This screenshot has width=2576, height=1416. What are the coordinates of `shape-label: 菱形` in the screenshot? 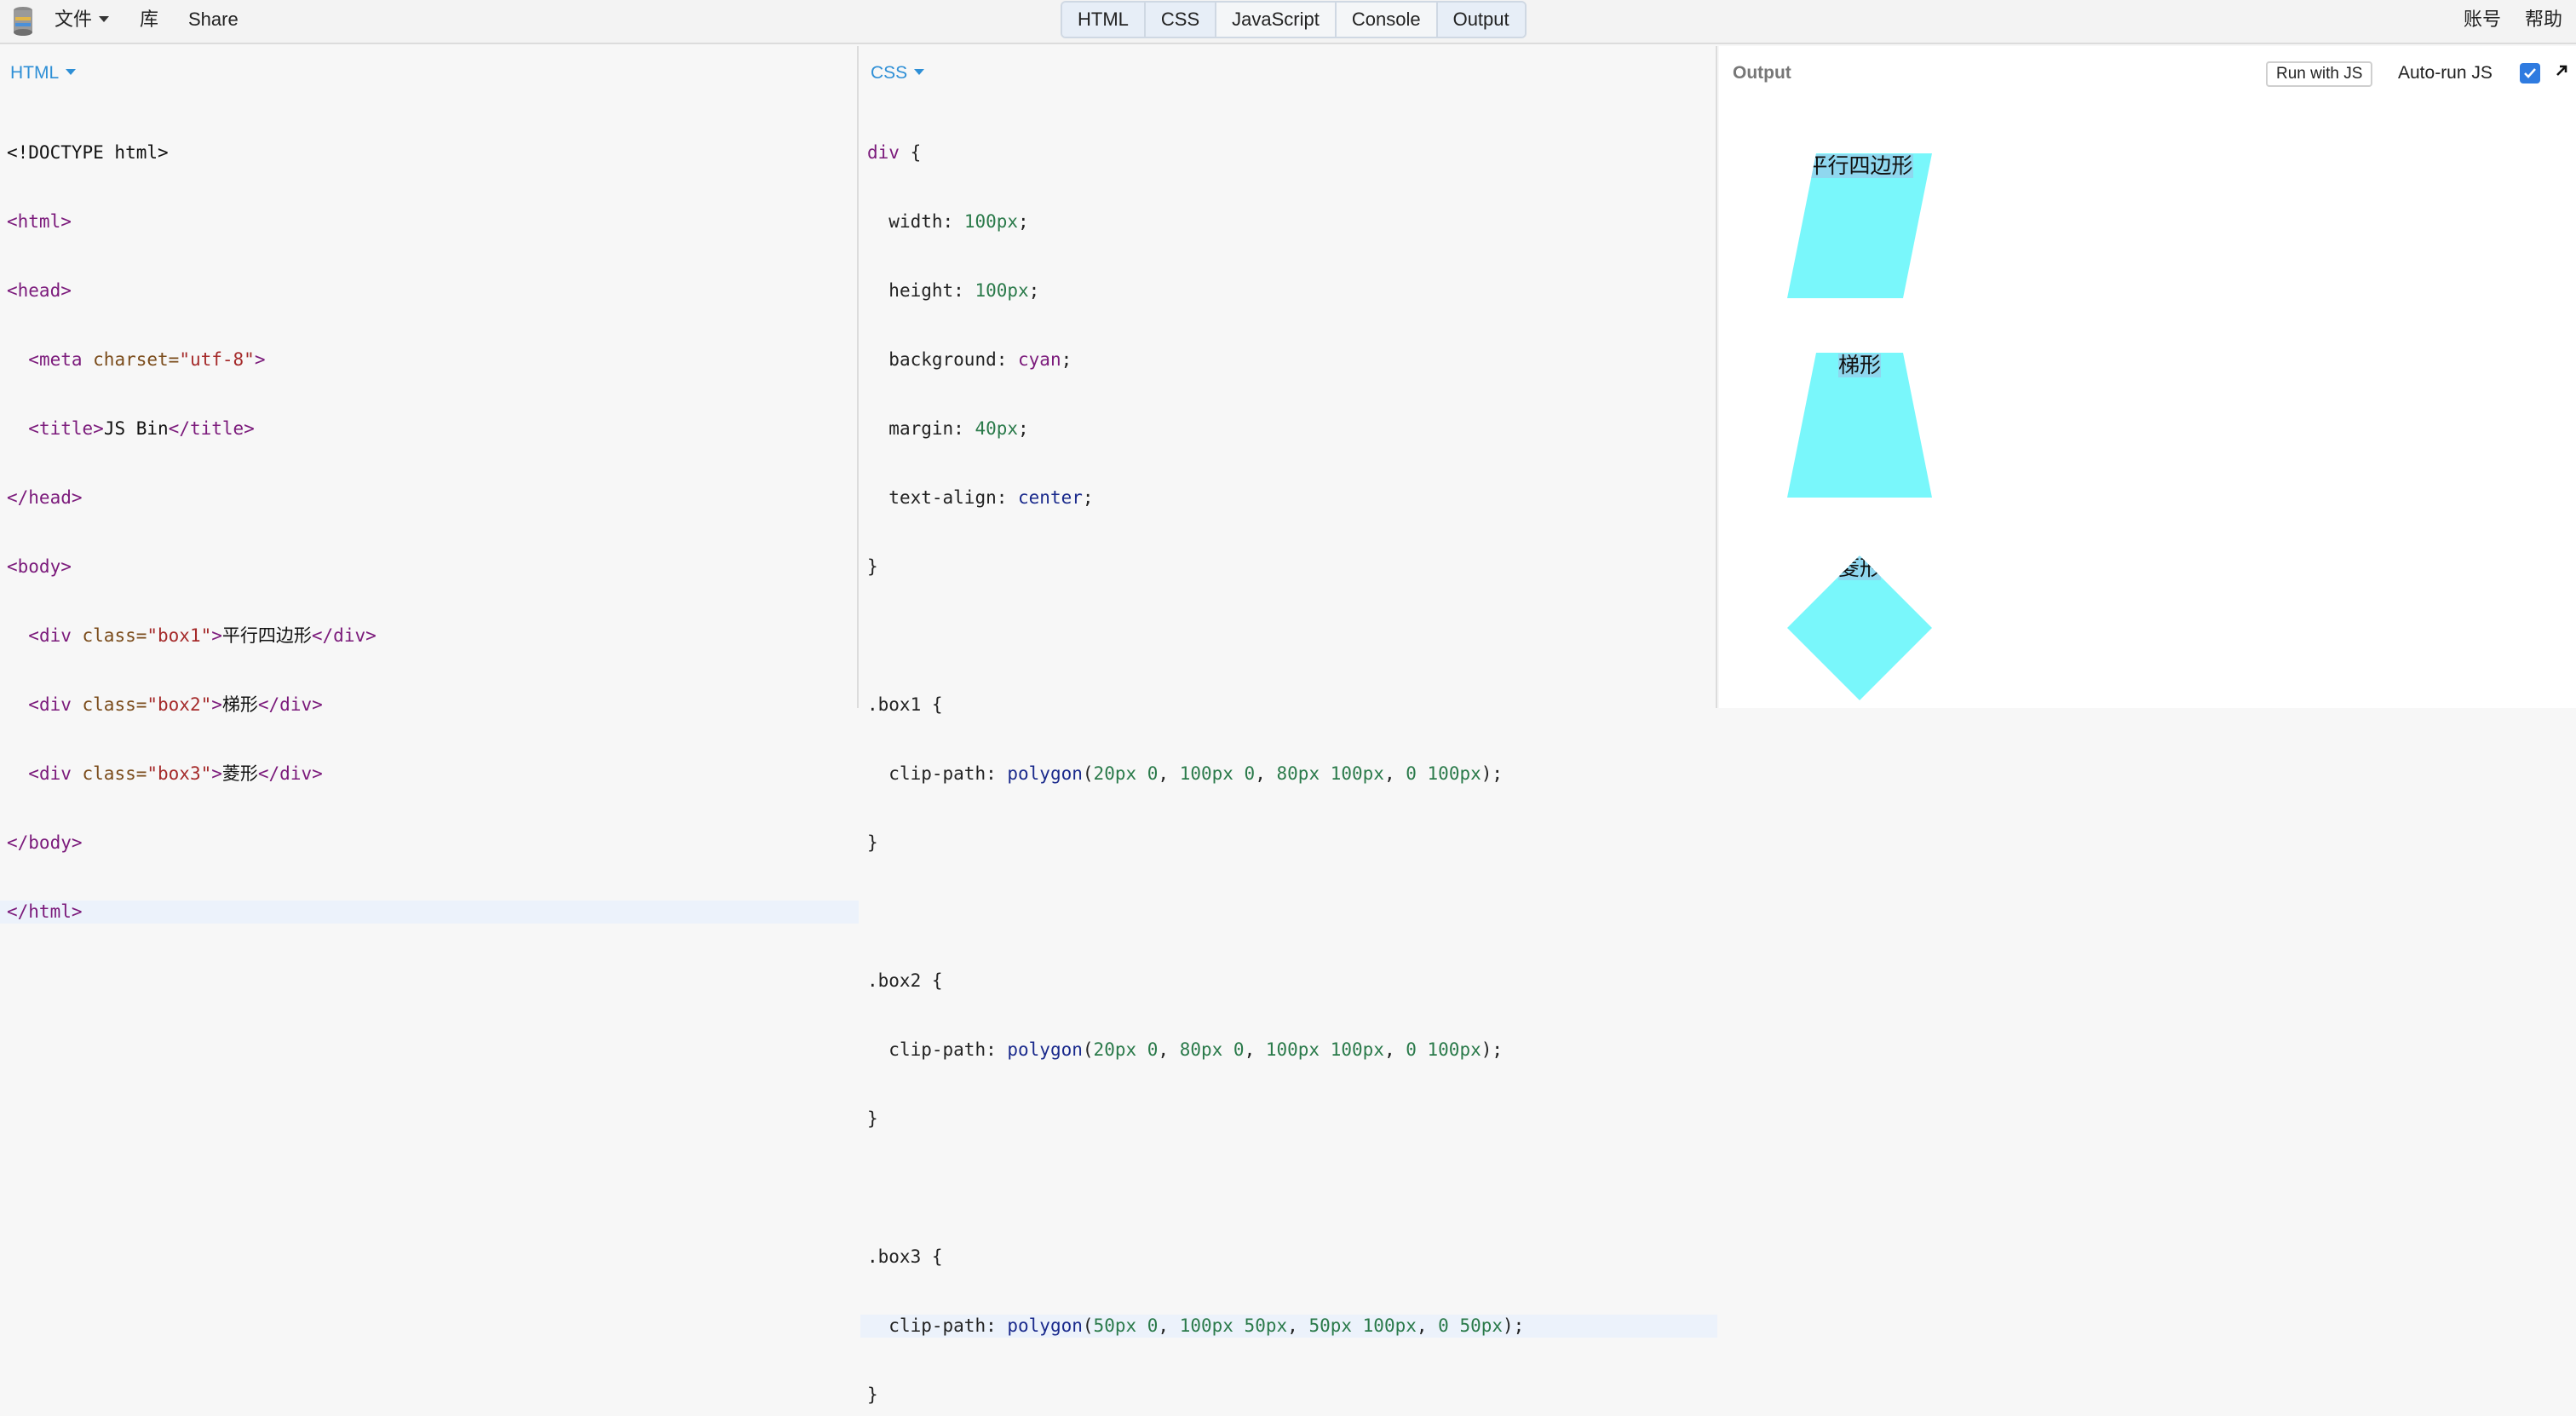 It's located at (1859, 568).